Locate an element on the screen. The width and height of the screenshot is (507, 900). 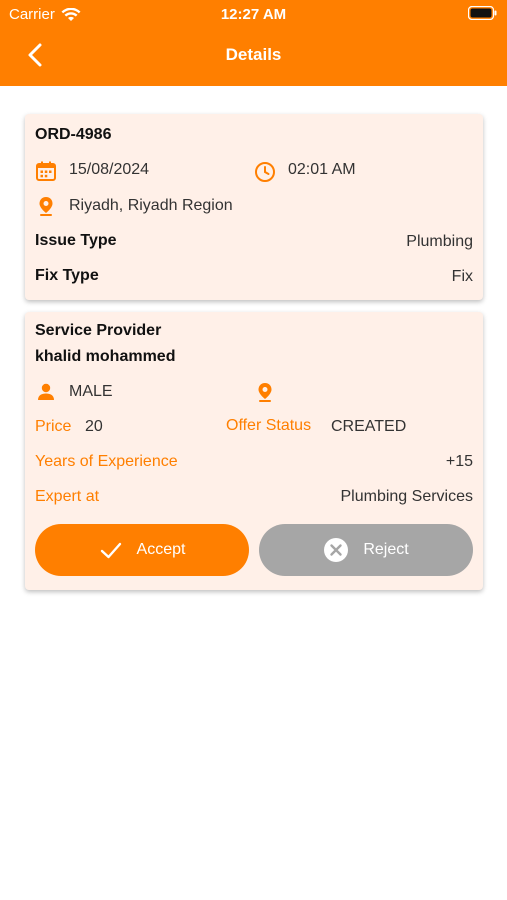
provider-gender: MALE is located at coordinates (91, 391).